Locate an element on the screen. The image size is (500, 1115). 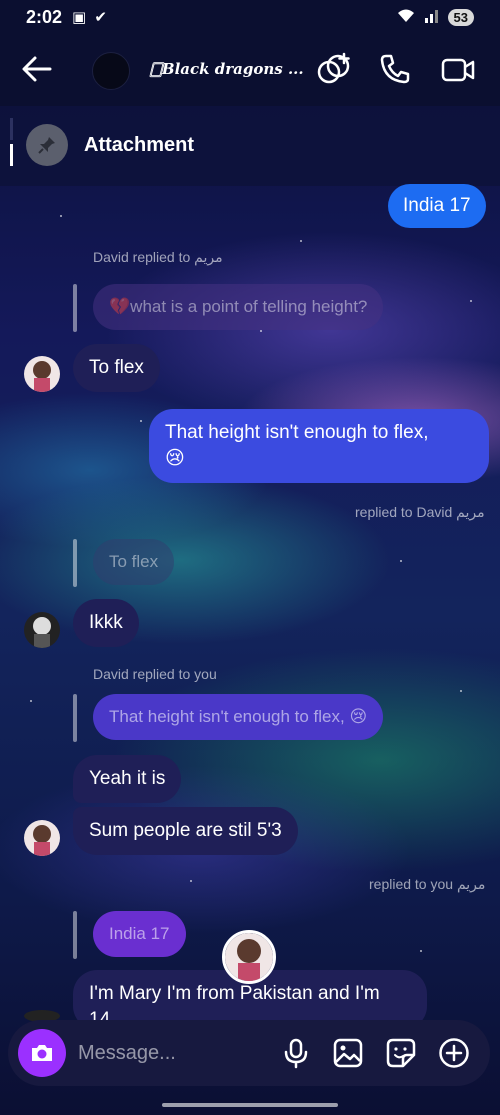
my-message: India 17 is located at coordinates (437, 206).